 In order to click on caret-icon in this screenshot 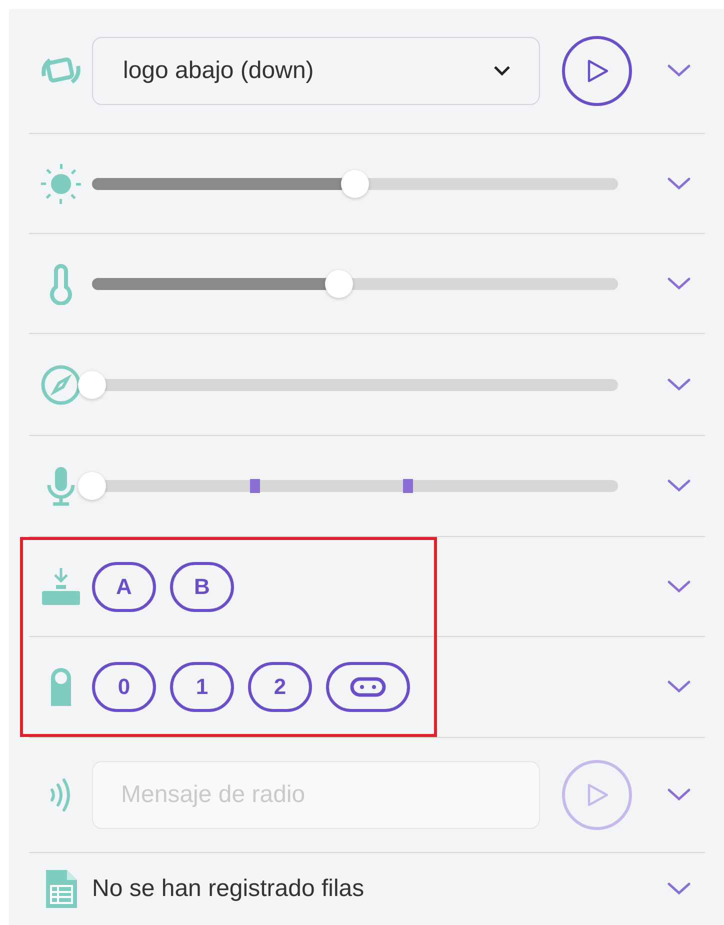, I will do `click(502, 71)`.